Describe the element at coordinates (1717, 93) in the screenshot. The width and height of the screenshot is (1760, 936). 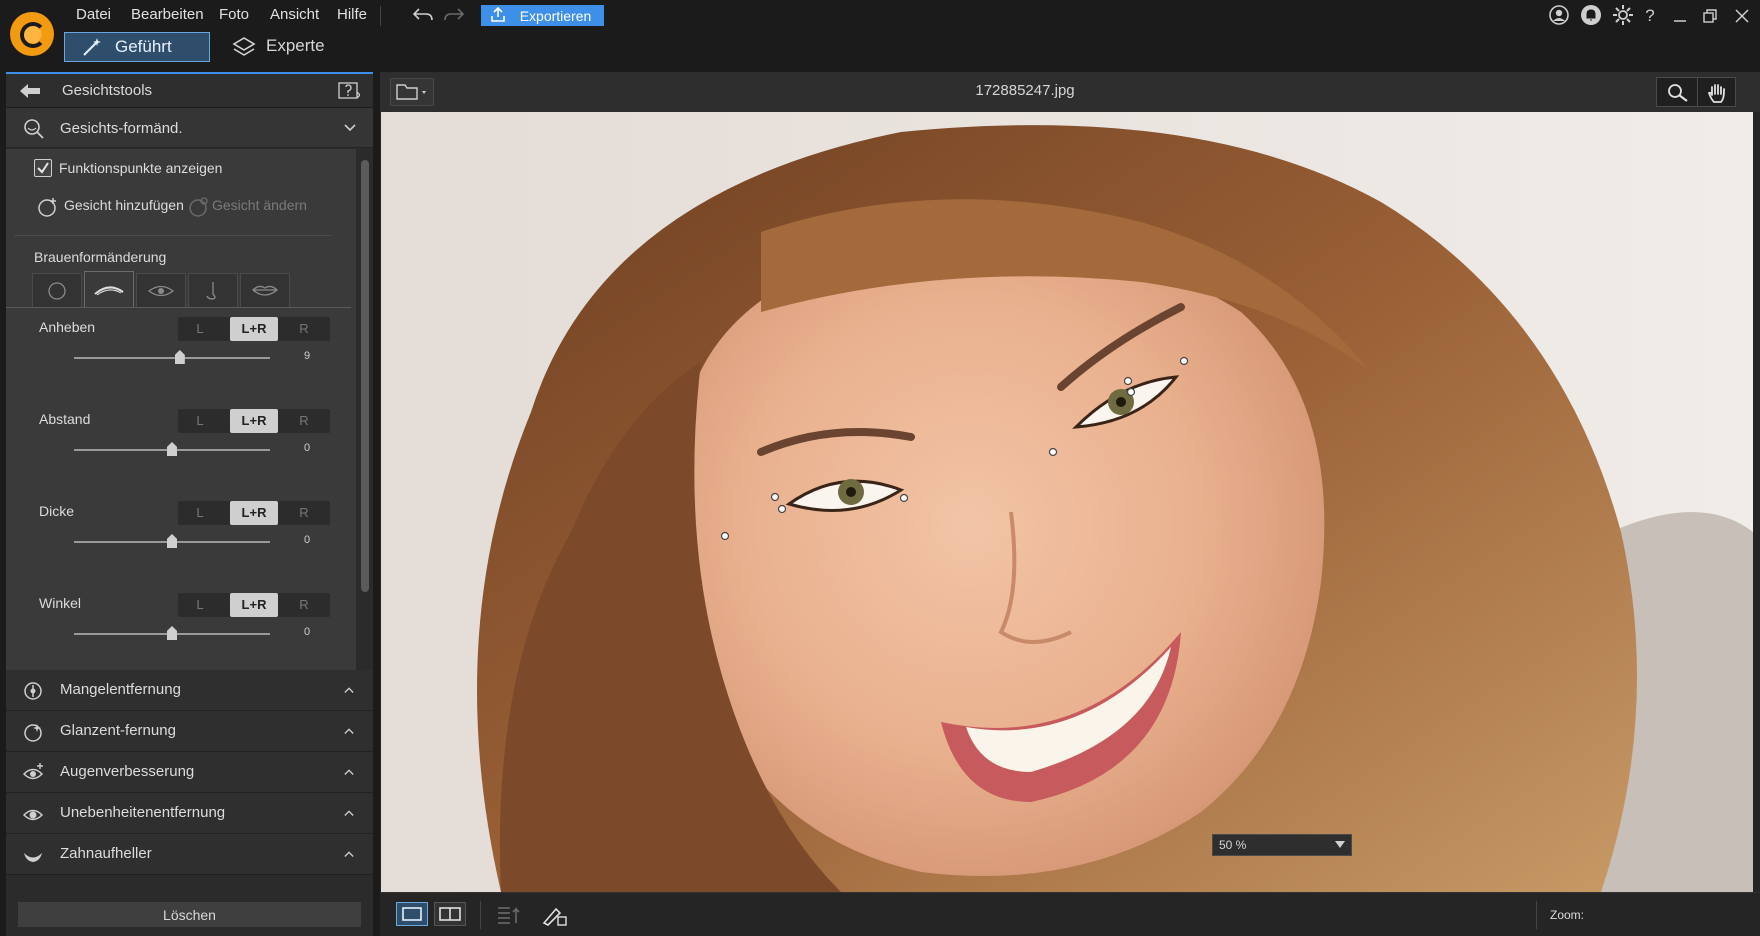
I see `hand-tool-icon` at that location.